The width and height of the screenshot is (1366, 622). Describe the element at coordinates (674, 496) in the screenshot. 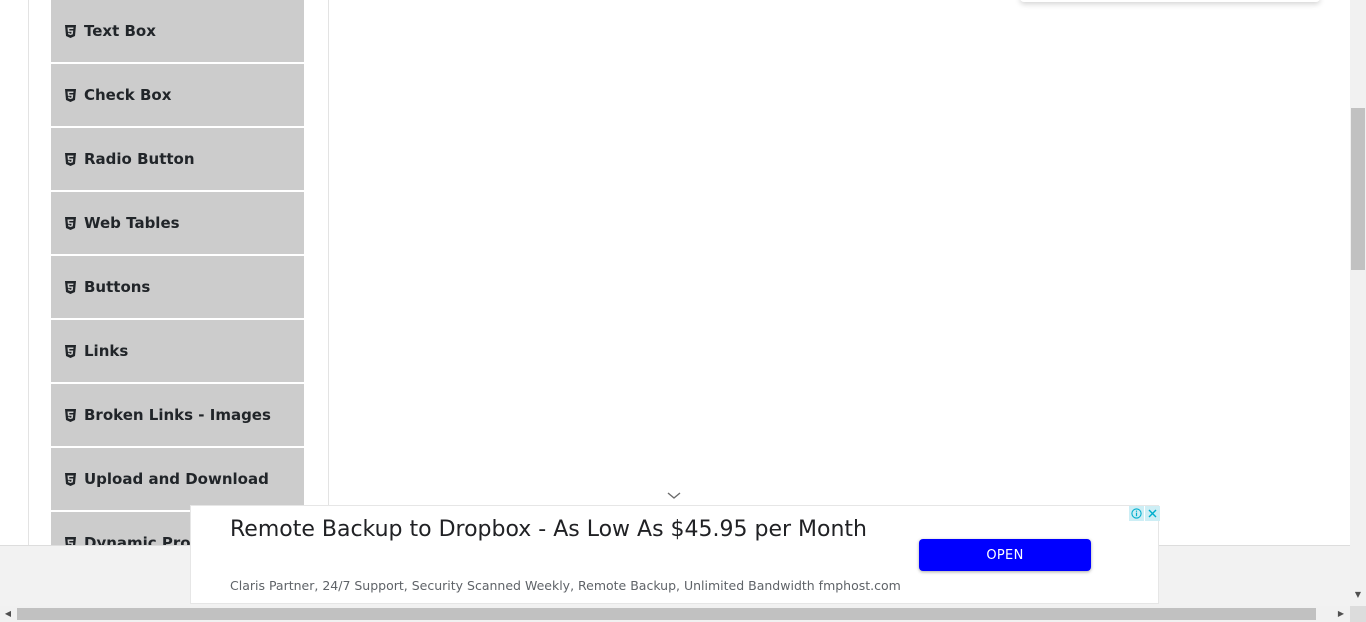

I see `chevron-down-icon` at that location.